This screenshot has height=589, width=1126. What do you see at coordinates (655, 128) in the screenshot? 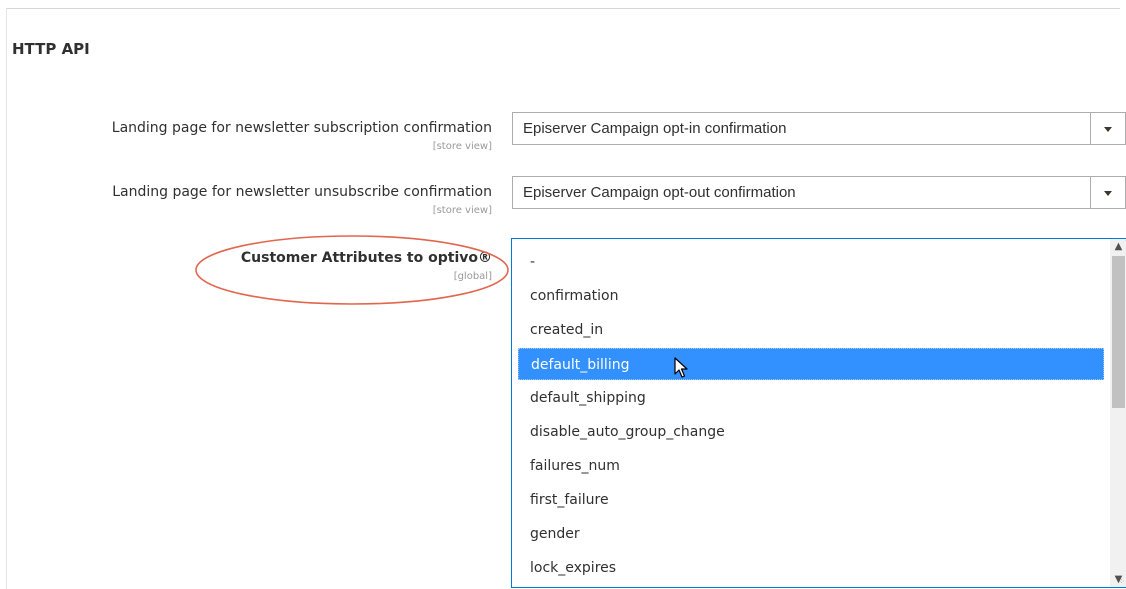
I see `subscribe-landing-value: Episerver Campaign opt-in confirmation` at bounding box center [655, 128].